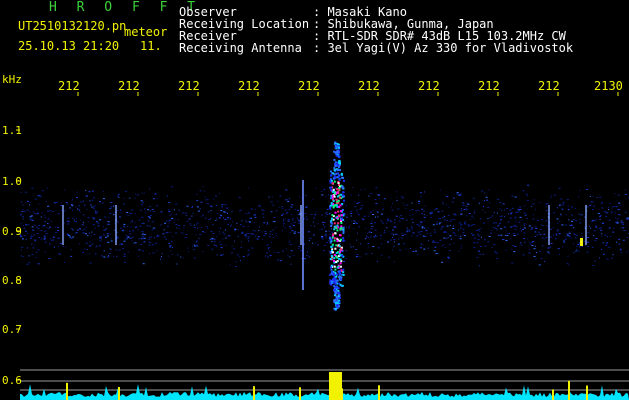  I want to click on y-tick: 0.7, so click(12, 329).